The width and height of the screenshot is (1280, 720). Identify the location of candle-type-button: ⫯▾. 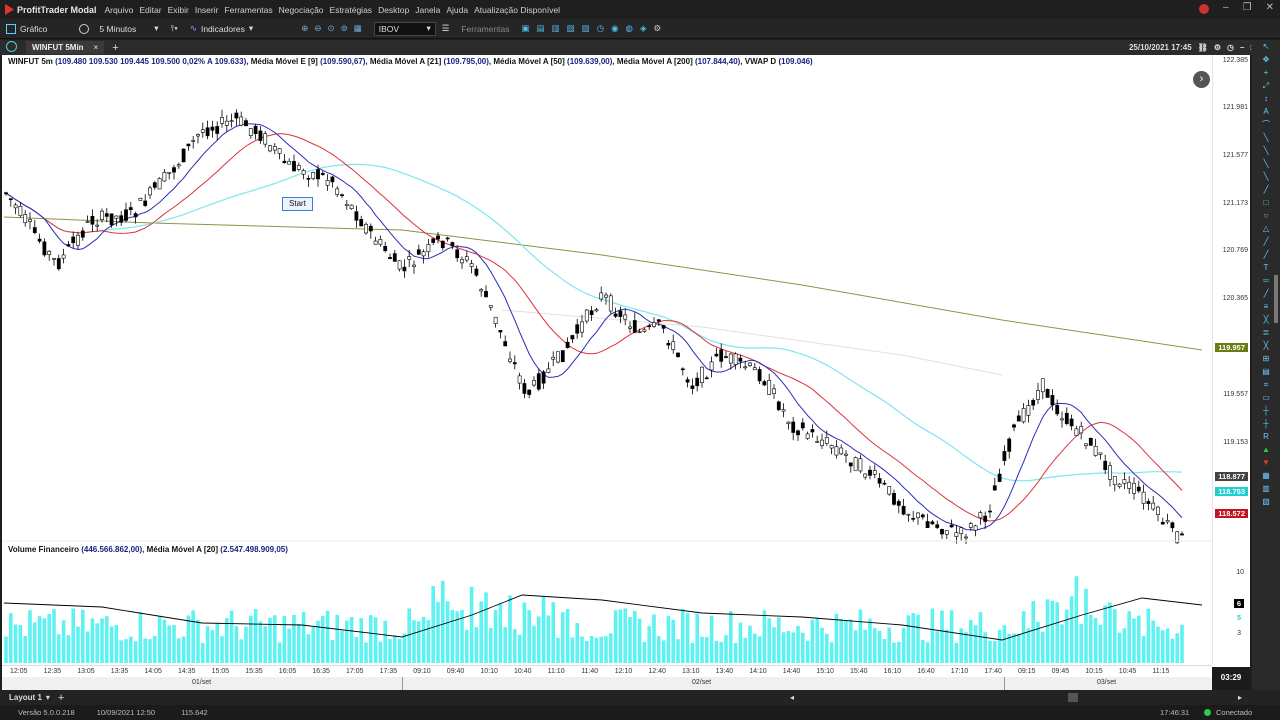
(174, 29).